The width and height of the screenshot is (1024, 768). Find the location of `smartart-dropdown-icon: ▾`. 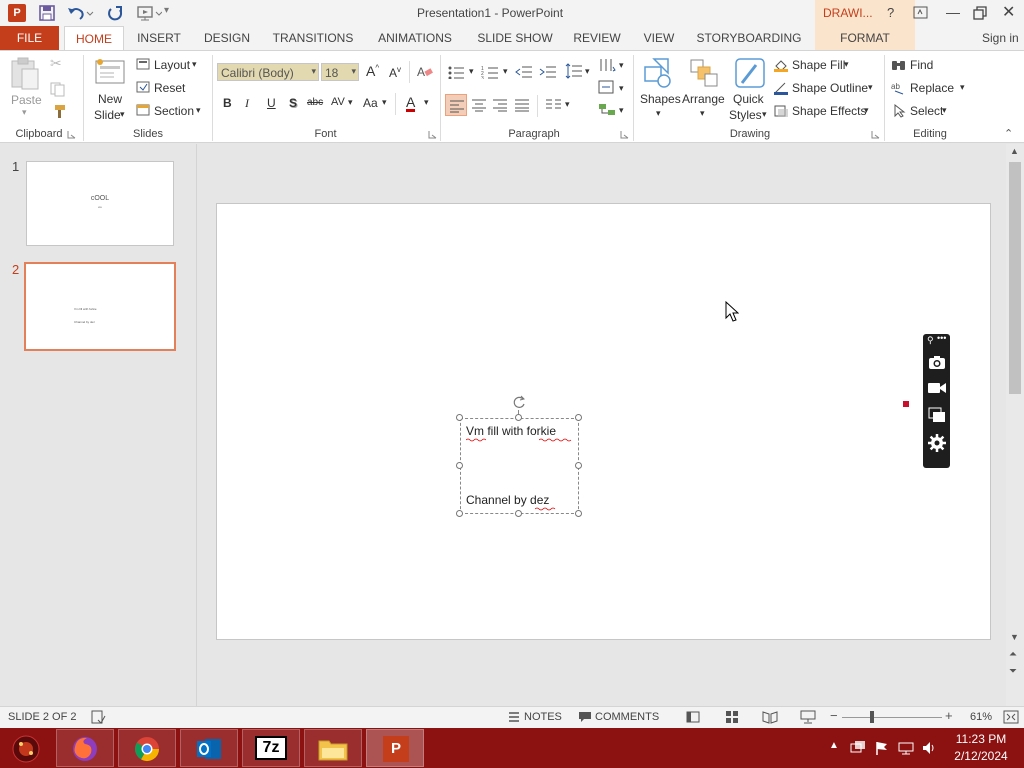

smartart-dropdown-icon: ▾ is located at coordinates (621, 110).